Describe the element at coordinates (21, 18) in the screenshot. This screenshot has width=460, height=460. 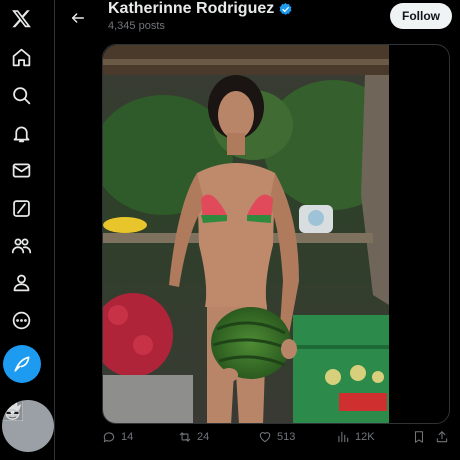
I see `x-logo-icon` at that location.